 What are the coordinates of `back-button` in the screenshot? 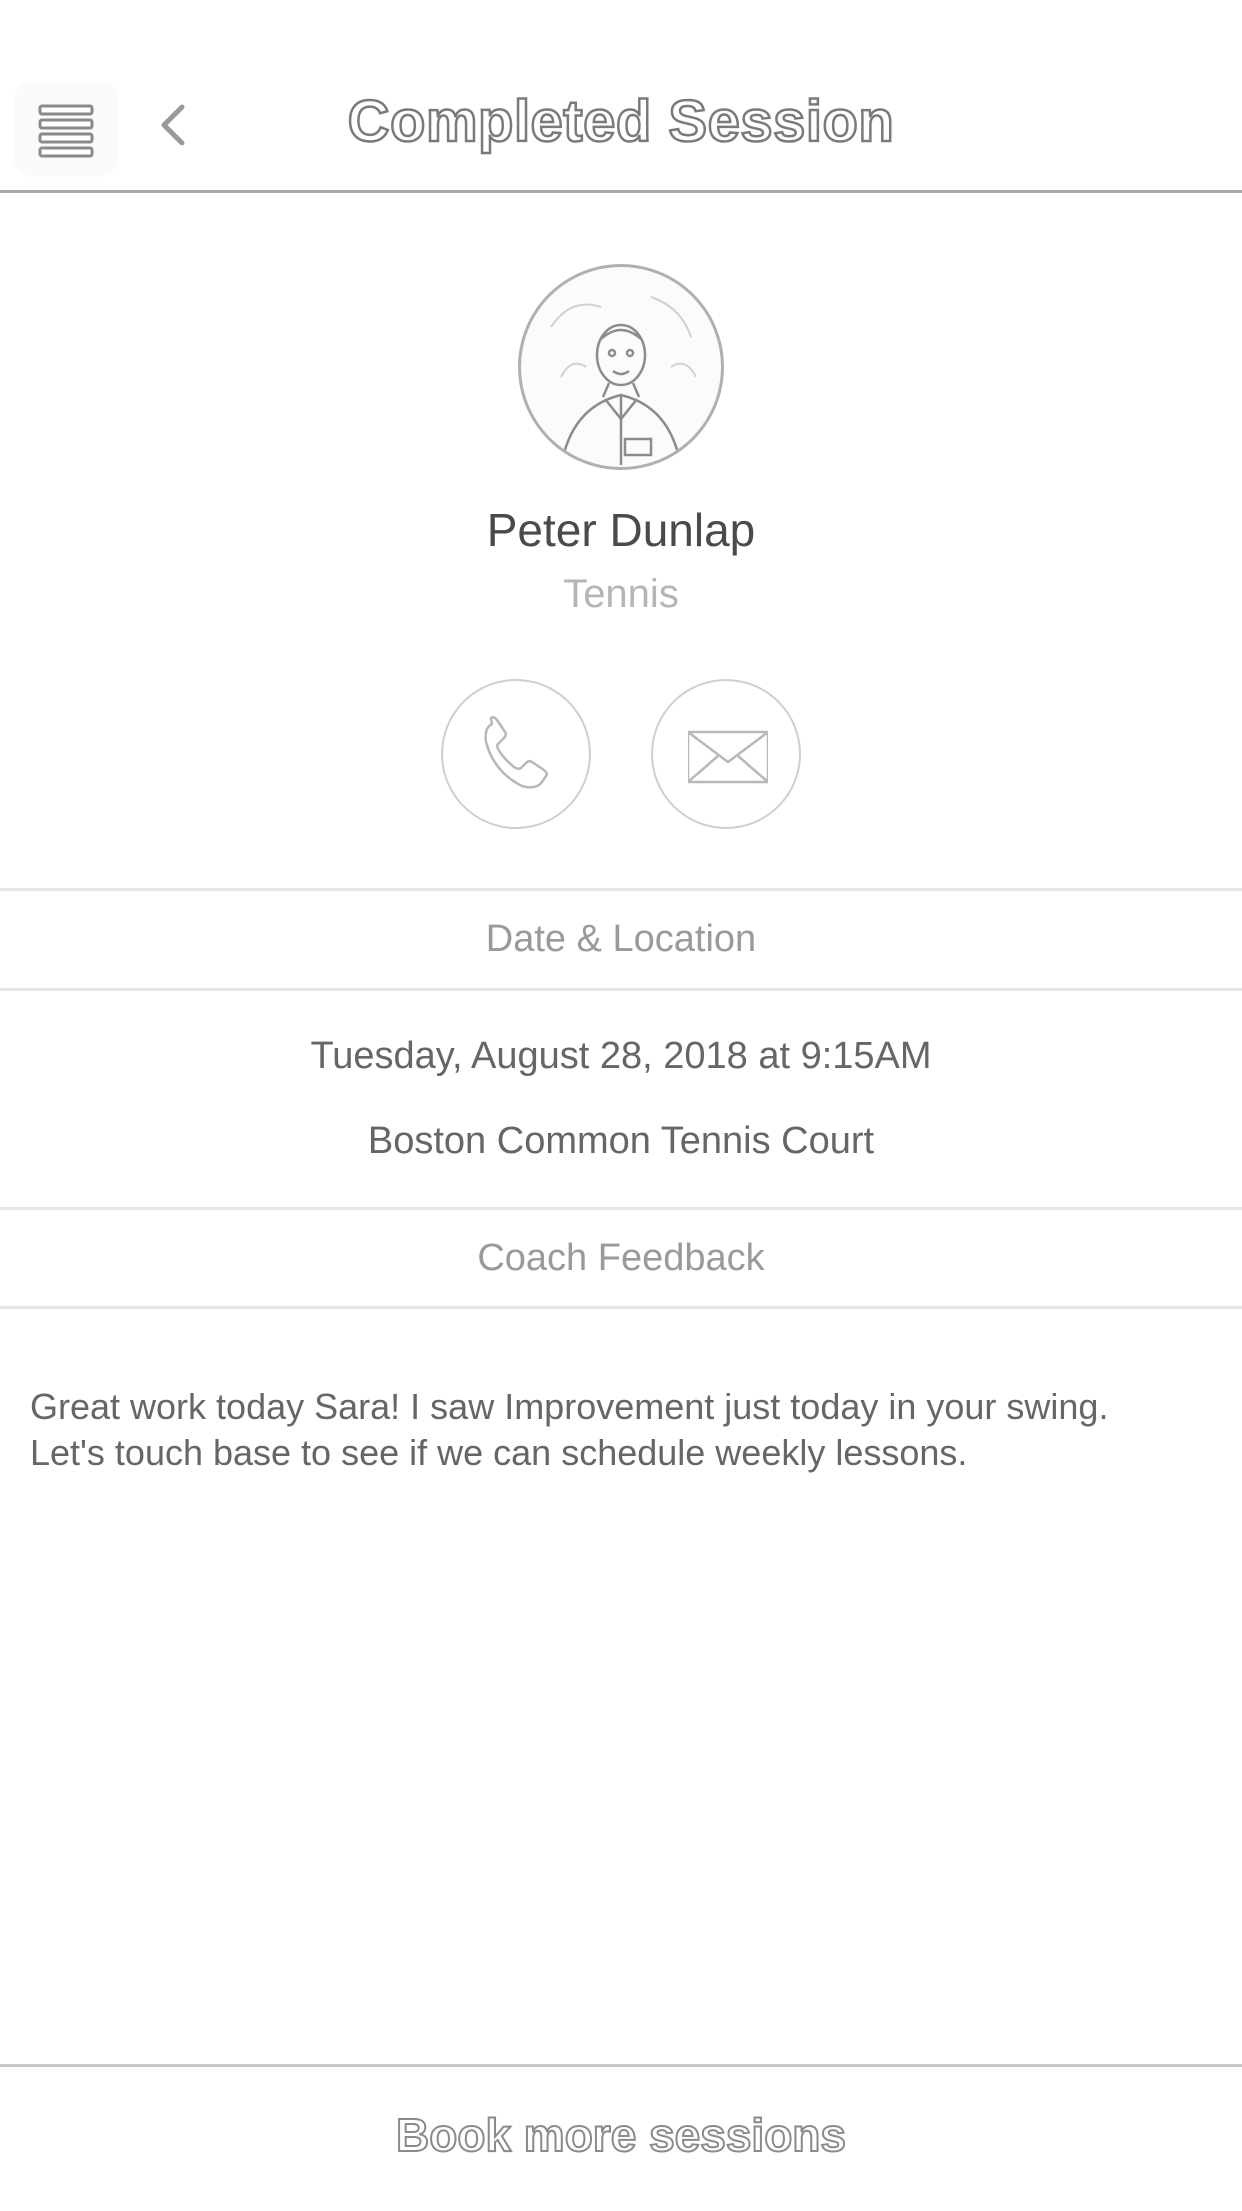 It's located at (175, 125).